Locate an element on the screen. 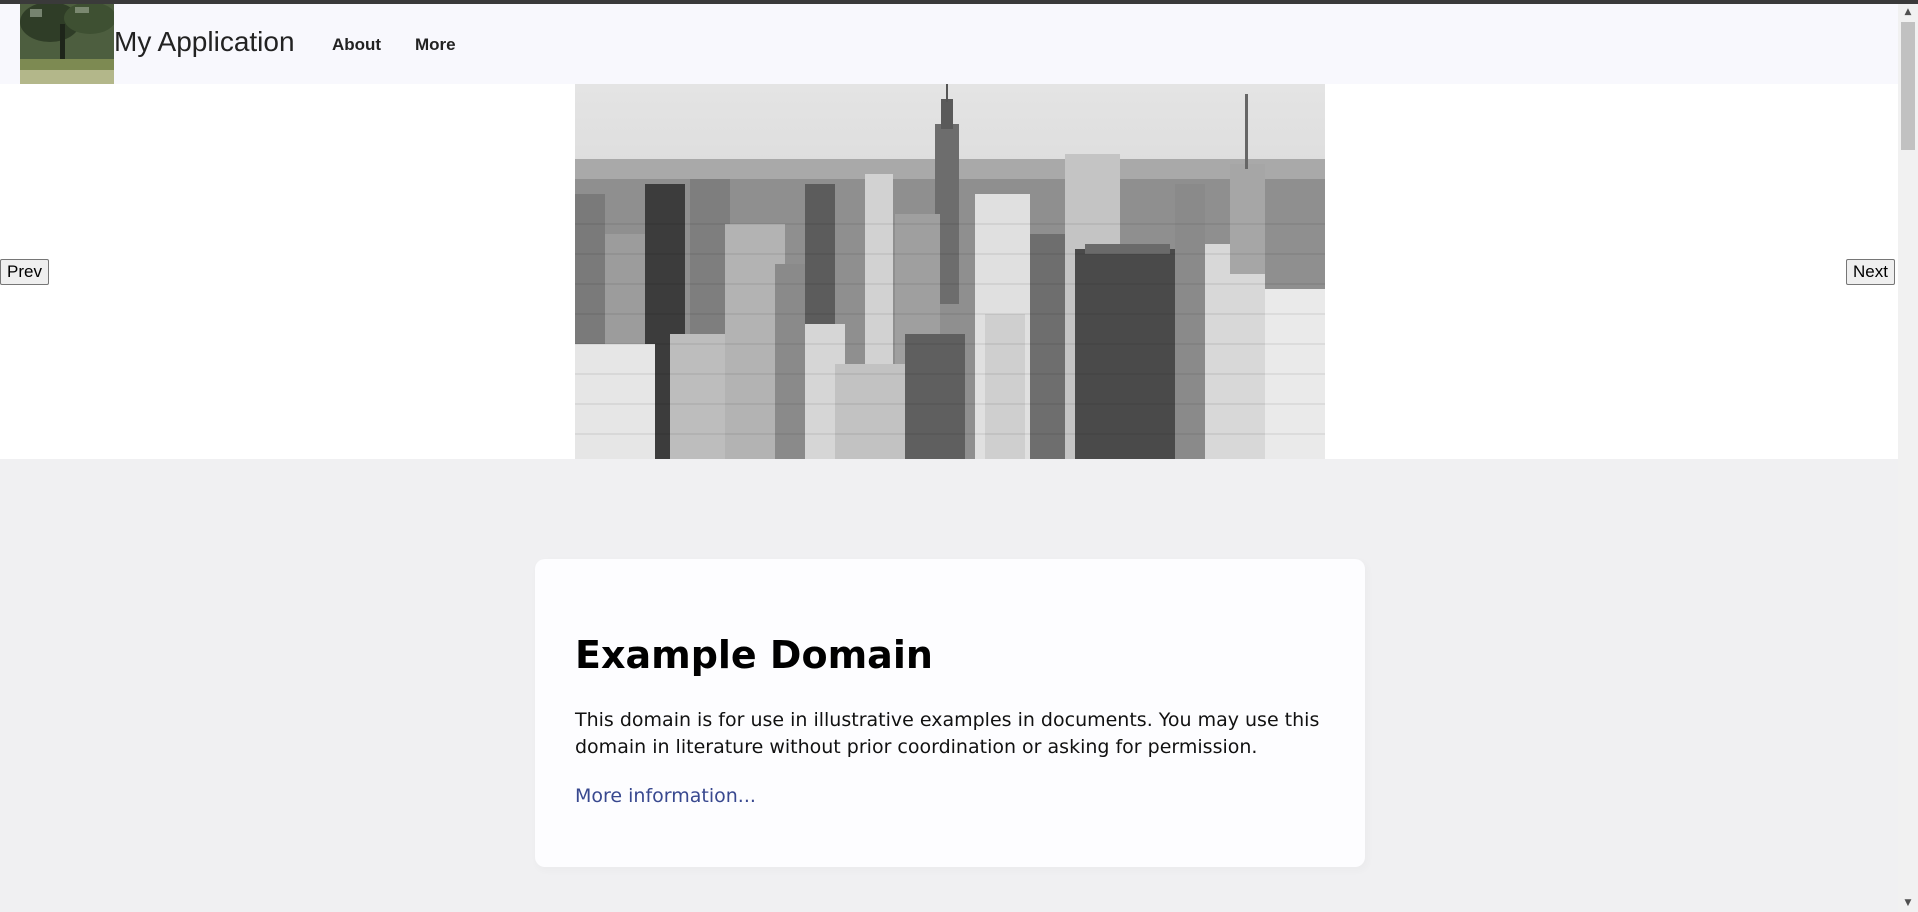 The width and height of the screenshot is (1918, 912). card-heading: Example Domain is located at coordinates (754, 655).